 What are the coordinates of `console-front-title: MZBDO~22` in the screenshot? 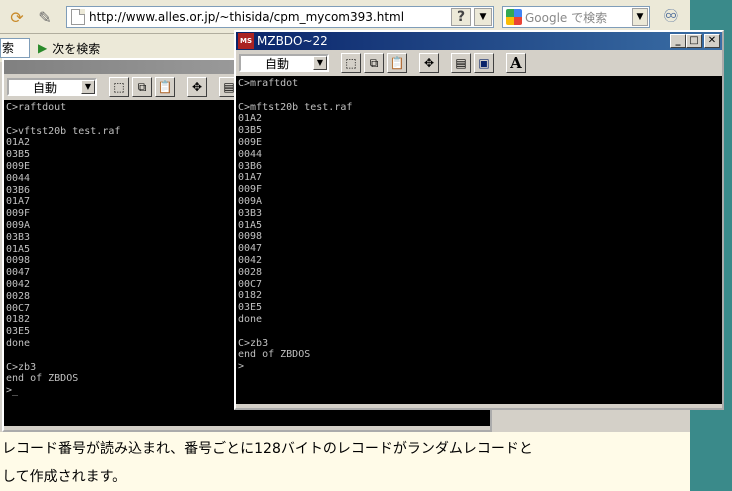 It's located at (292, 41).